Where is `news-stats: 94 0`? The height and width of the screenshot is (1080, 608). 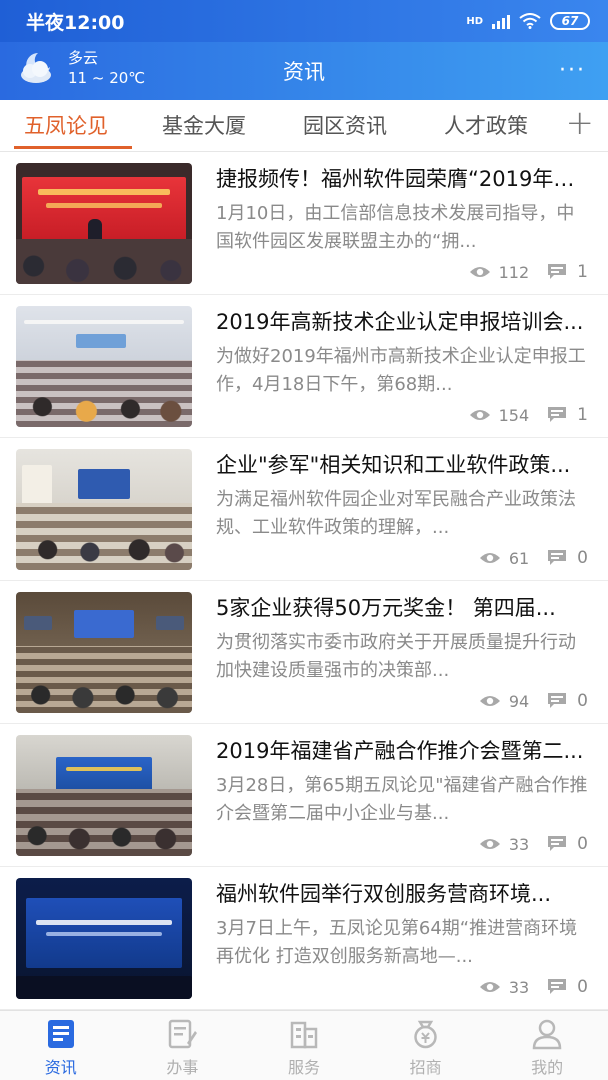
news-stats: 94 0 is located at coordinates (533, 701).